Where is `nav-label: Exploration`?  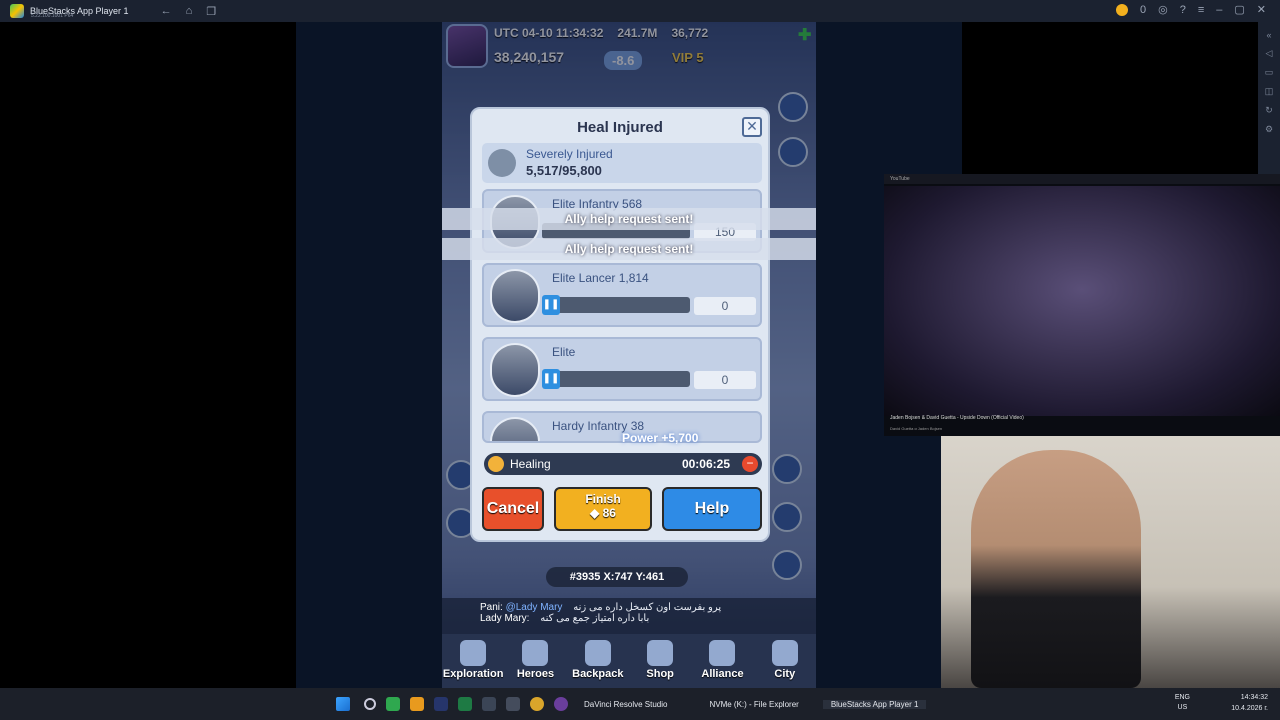 nav-label: Exploration is located at coordinates (473, 674).